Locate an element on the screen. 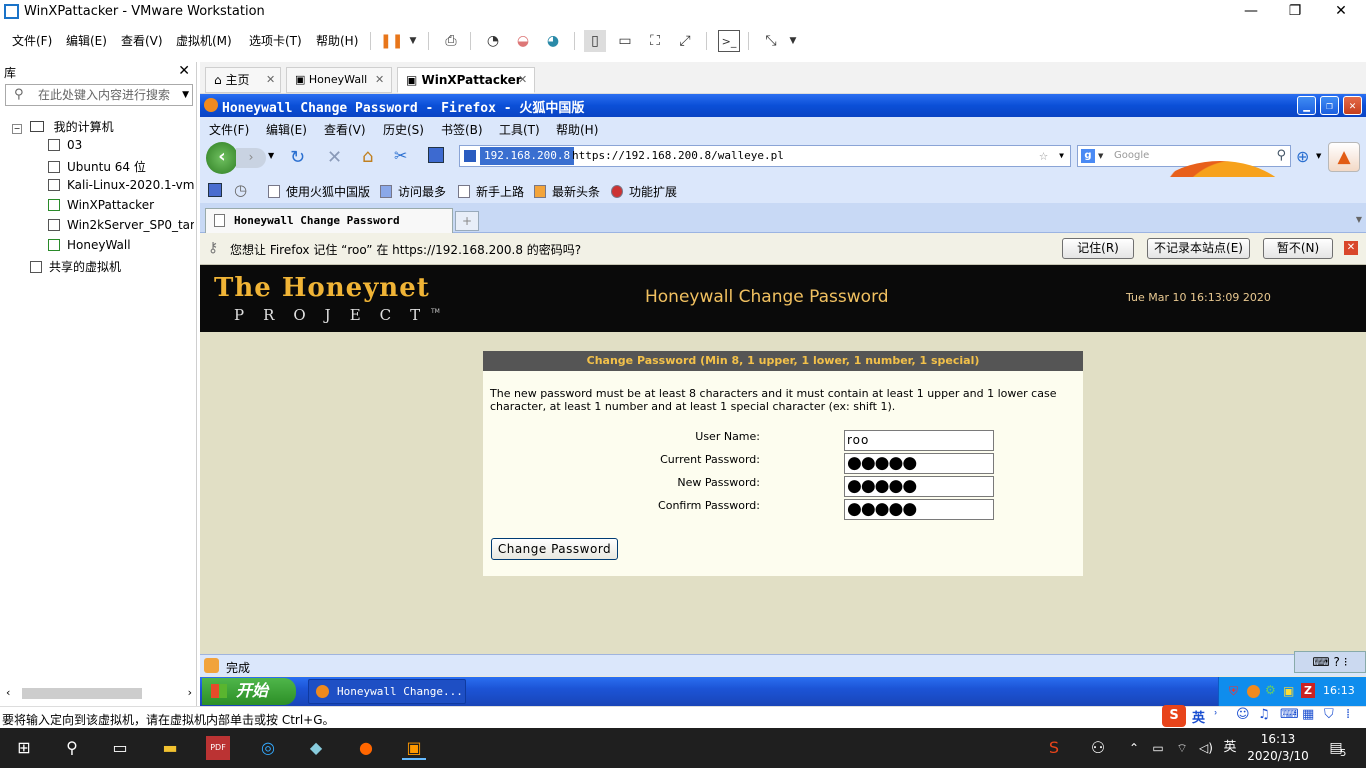 The width and height of the screenshot is (1366, 768). bookmark-item: 访问最多 is located at coordinates (413, 191).